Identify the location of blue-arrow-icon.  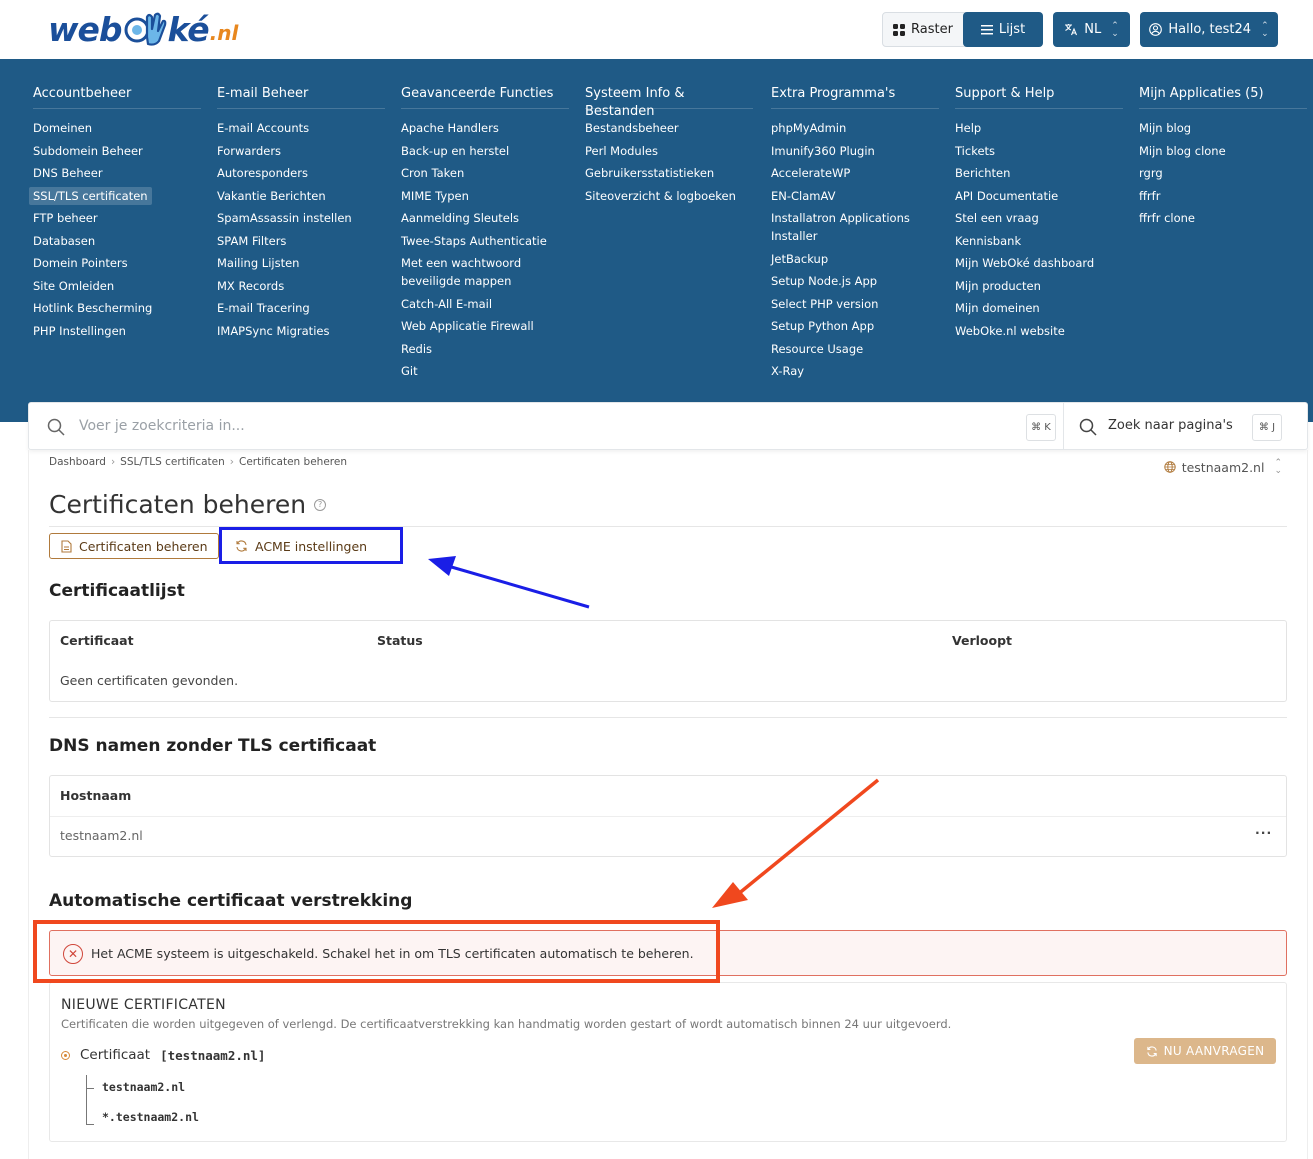
(518, 586).